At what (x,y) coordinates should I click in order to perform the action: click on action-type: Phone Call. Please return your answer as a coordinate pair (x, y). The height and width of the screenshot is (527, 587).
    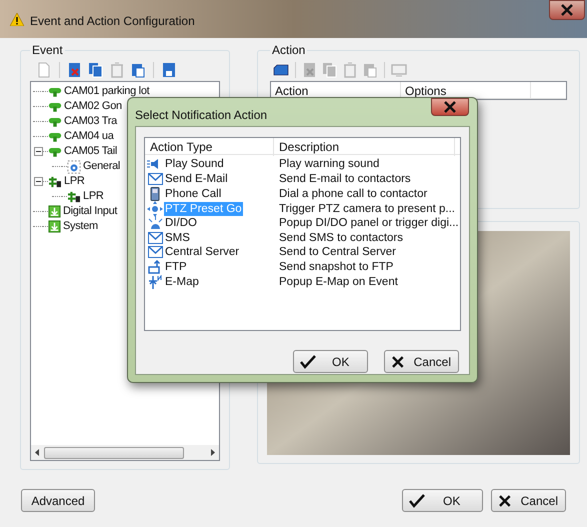
    Looking at the image, I should click on (193, 193).